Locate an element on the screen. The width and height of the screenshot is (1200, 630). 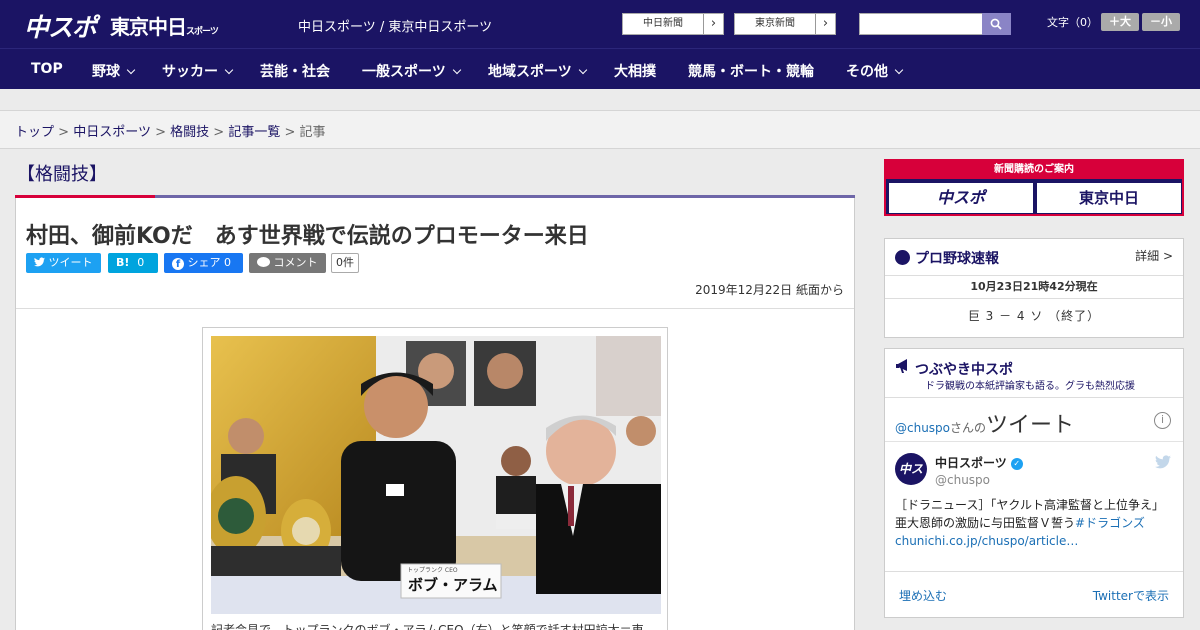
nav-racing: 競馬・ボート・競輪 is located at coordinates (751, 71).